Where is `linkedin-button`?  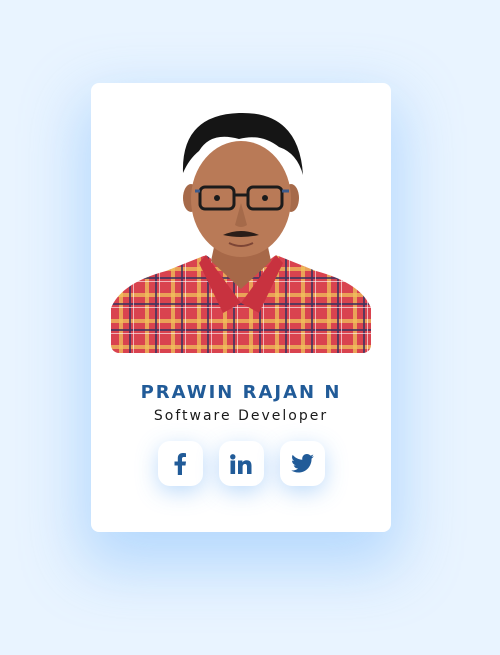
linkedin-button is located at coordinates (241, 463).